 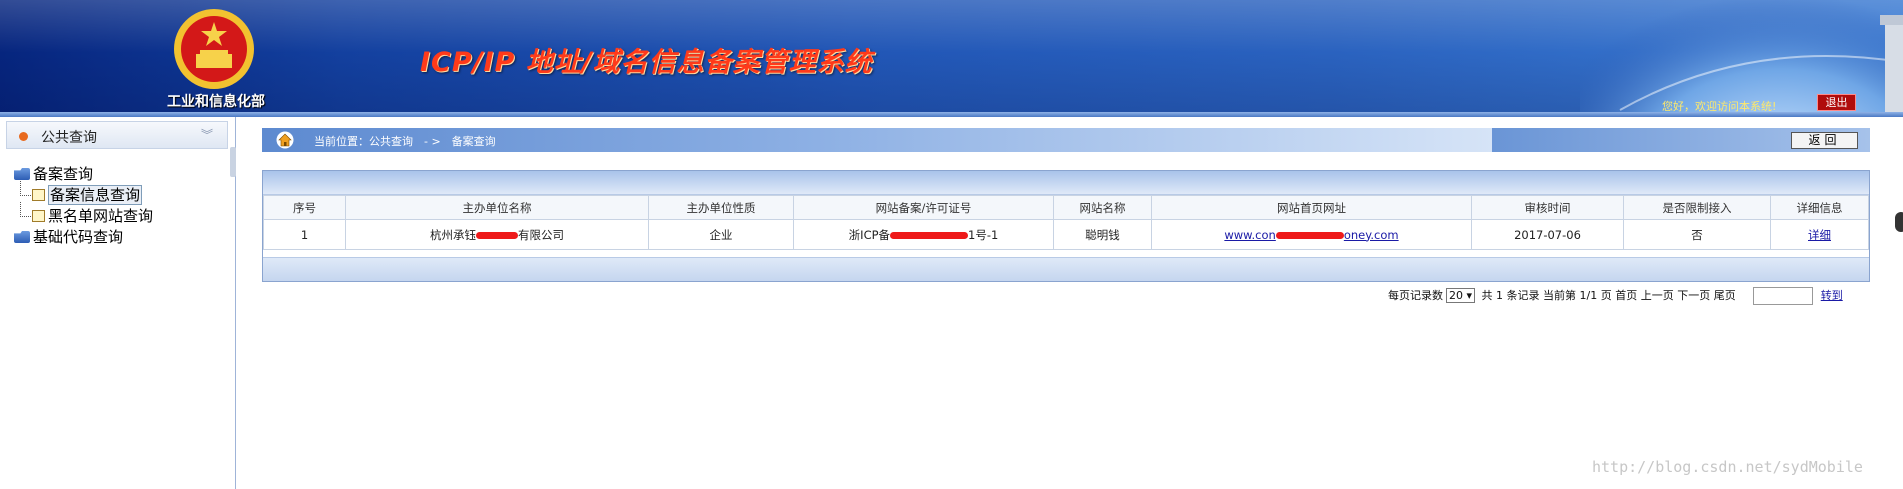 I want to click on tree-item-base-code-query: 基础代码查询, so click(x=83, y=237).